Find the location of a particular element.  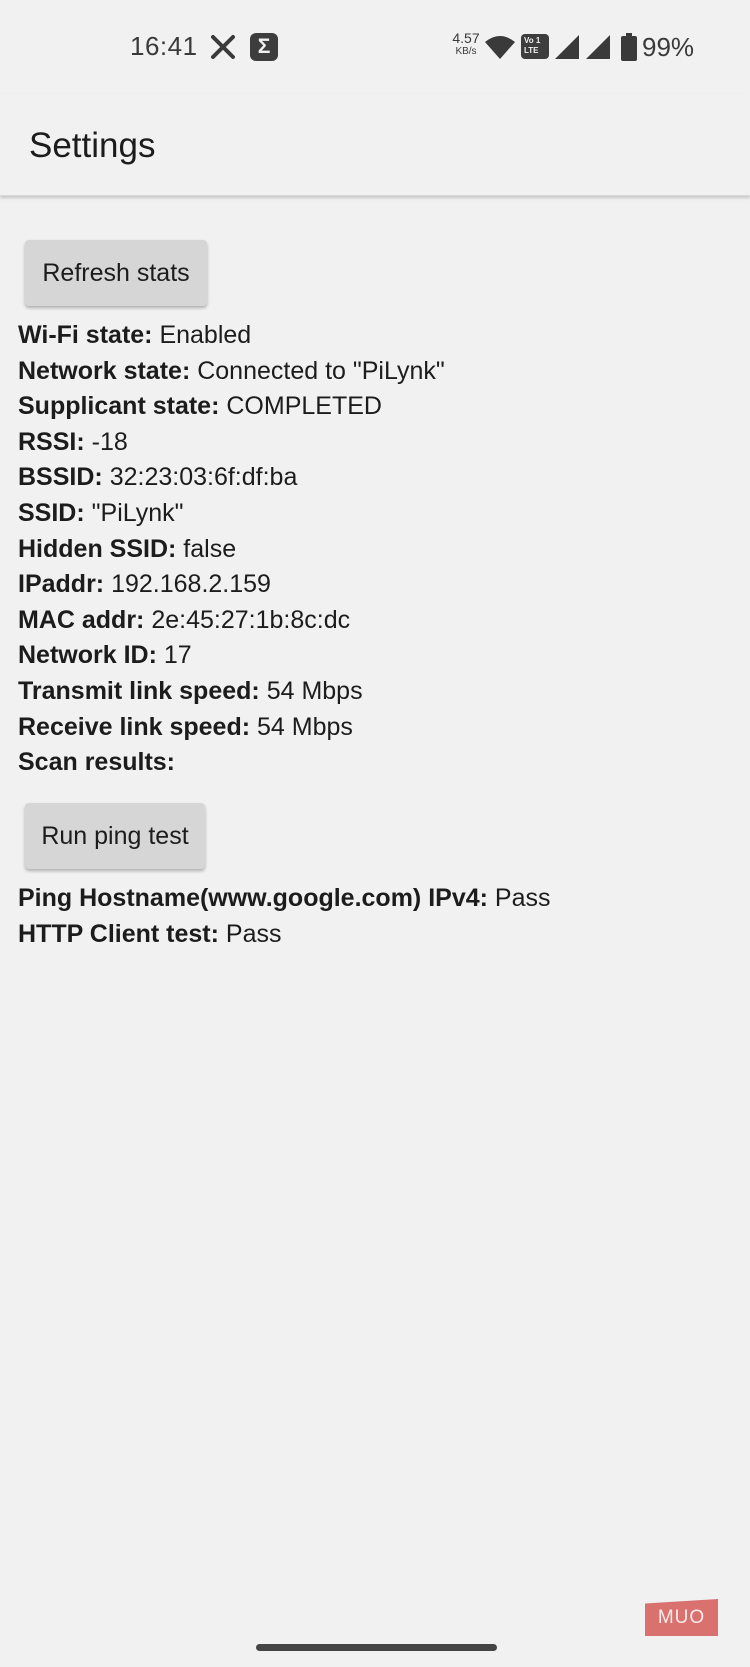

home-indicator is located at coordinates (376, 1647).